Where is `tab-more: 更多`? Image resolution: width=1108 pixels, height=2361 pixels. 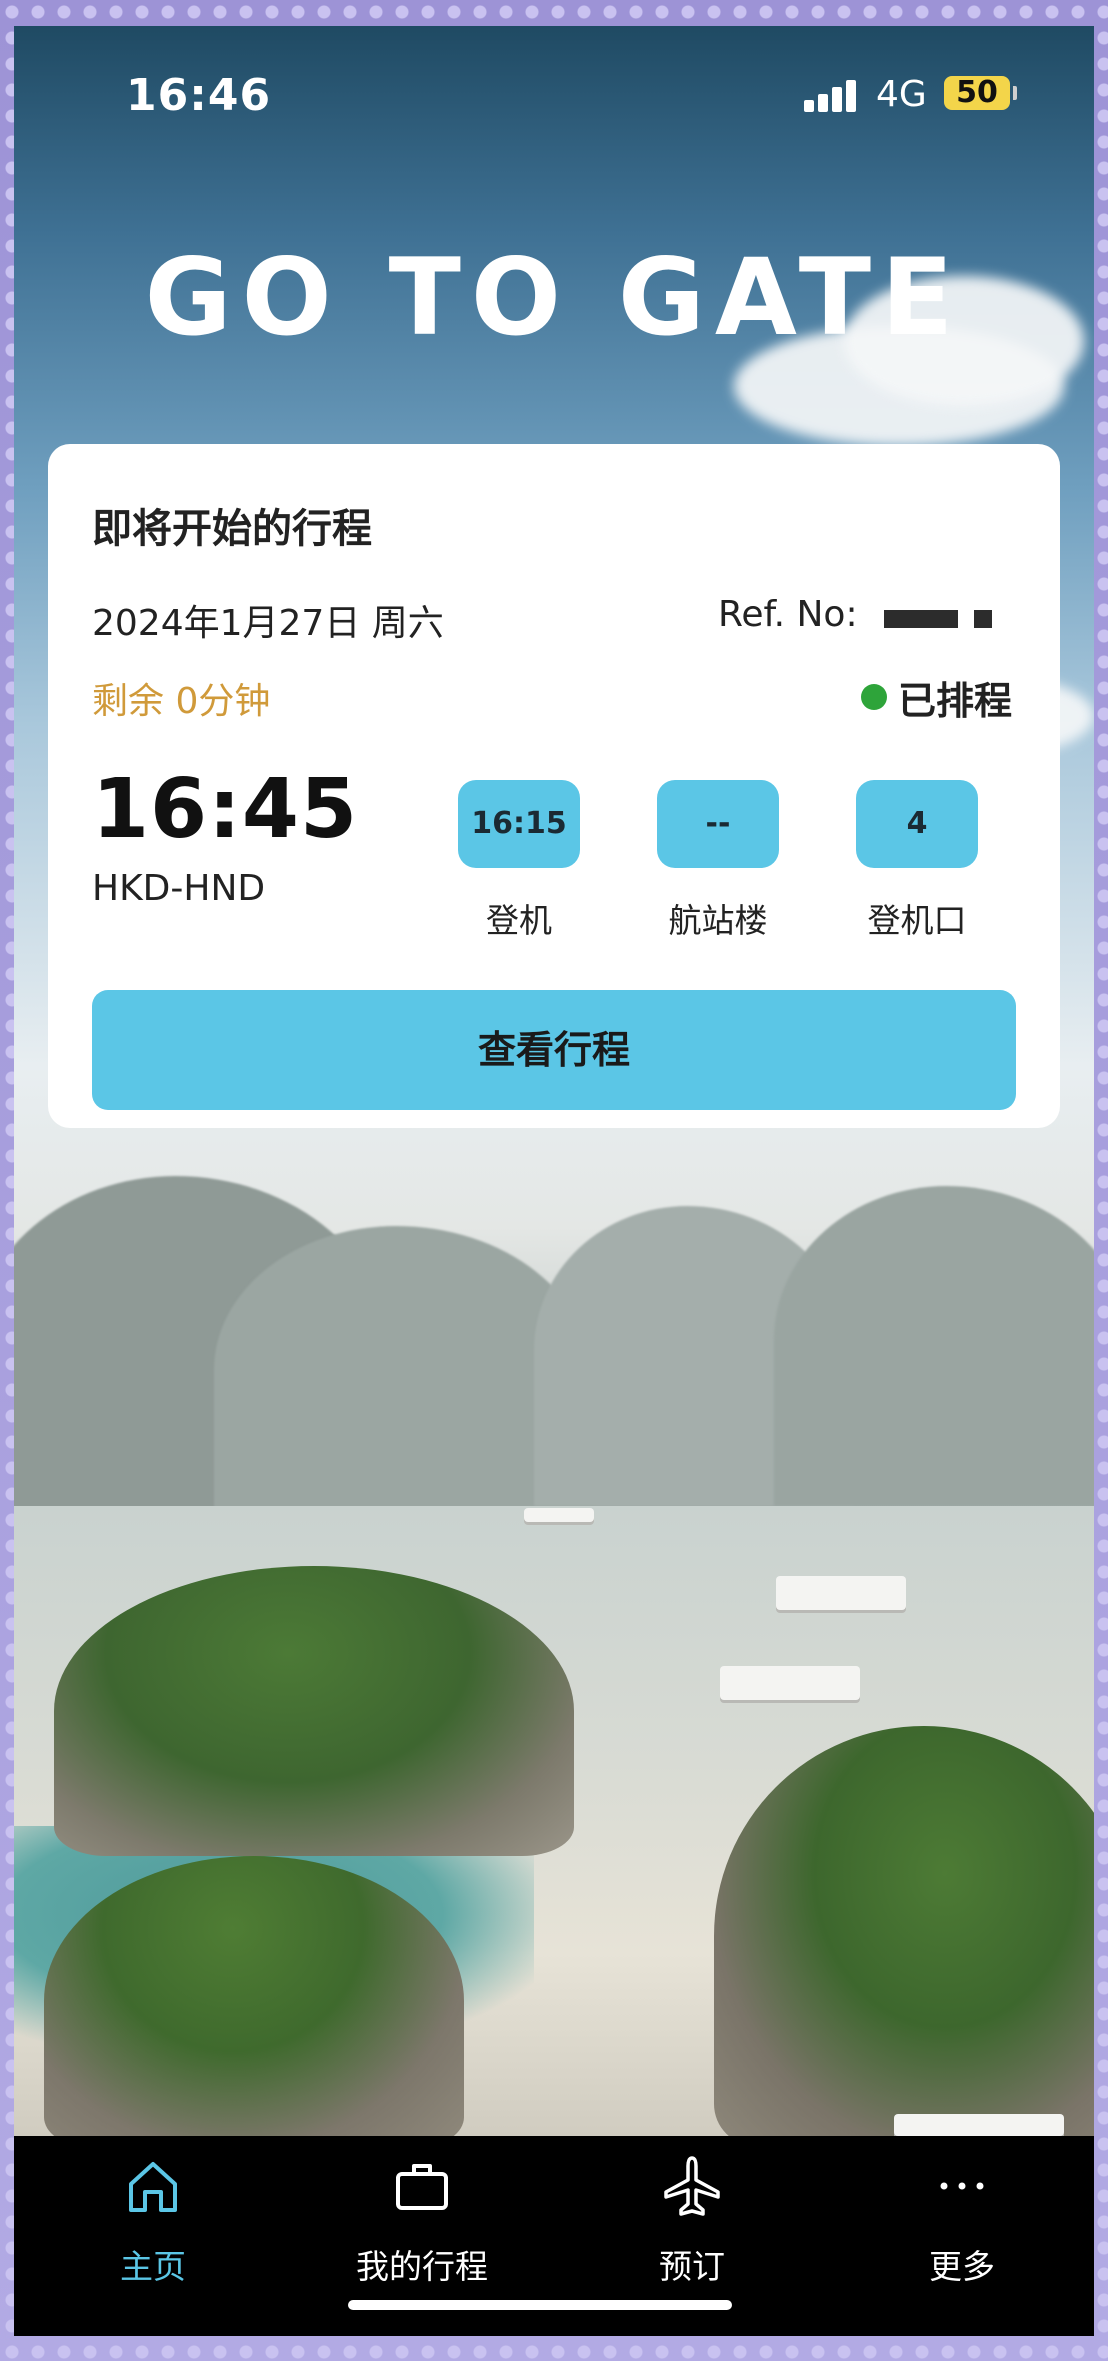
tab-more: 更多 is located at coordinates (962, 2234).